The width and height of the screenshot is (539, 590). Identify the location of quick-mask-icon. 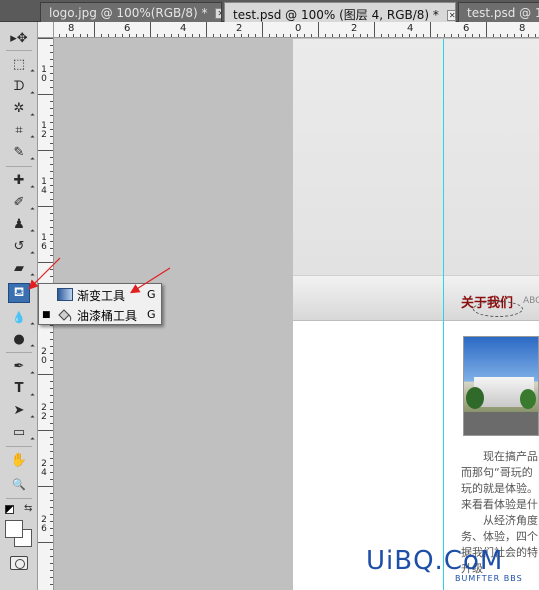
(19, 563).